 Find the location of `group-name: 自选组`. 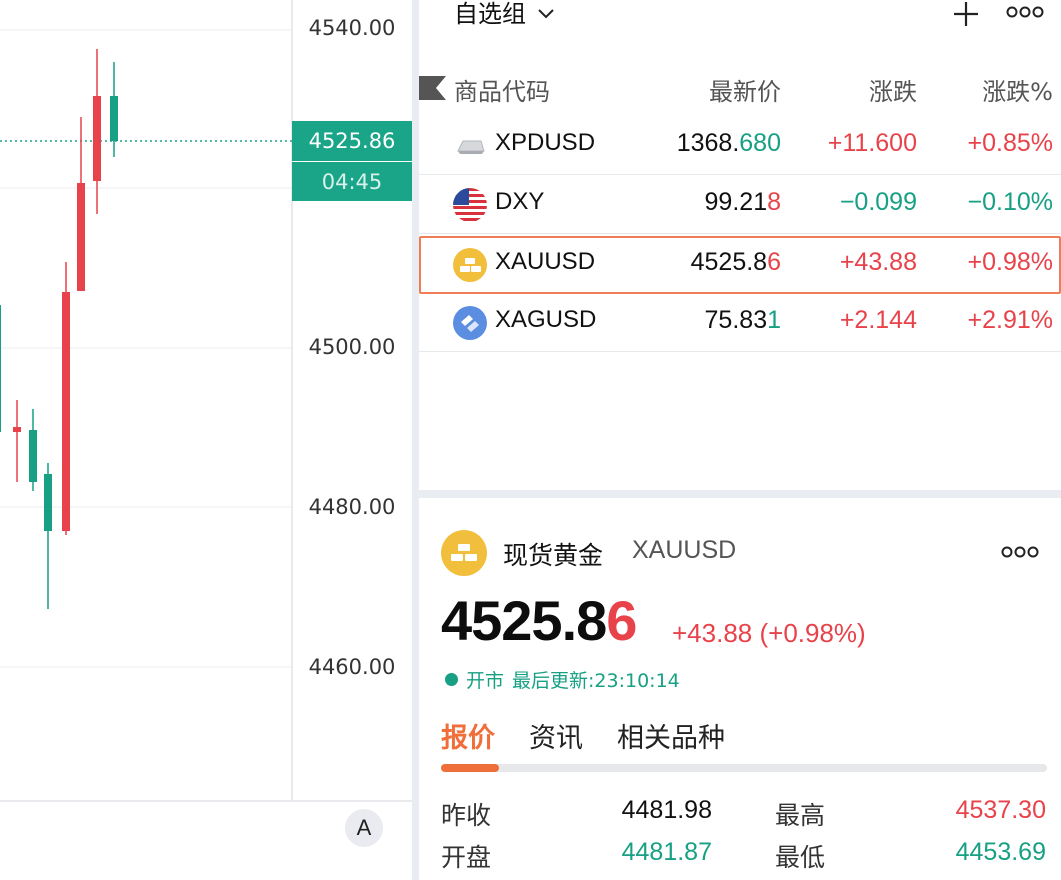

group-name: 自选组 is located at coordinates (490, 14).